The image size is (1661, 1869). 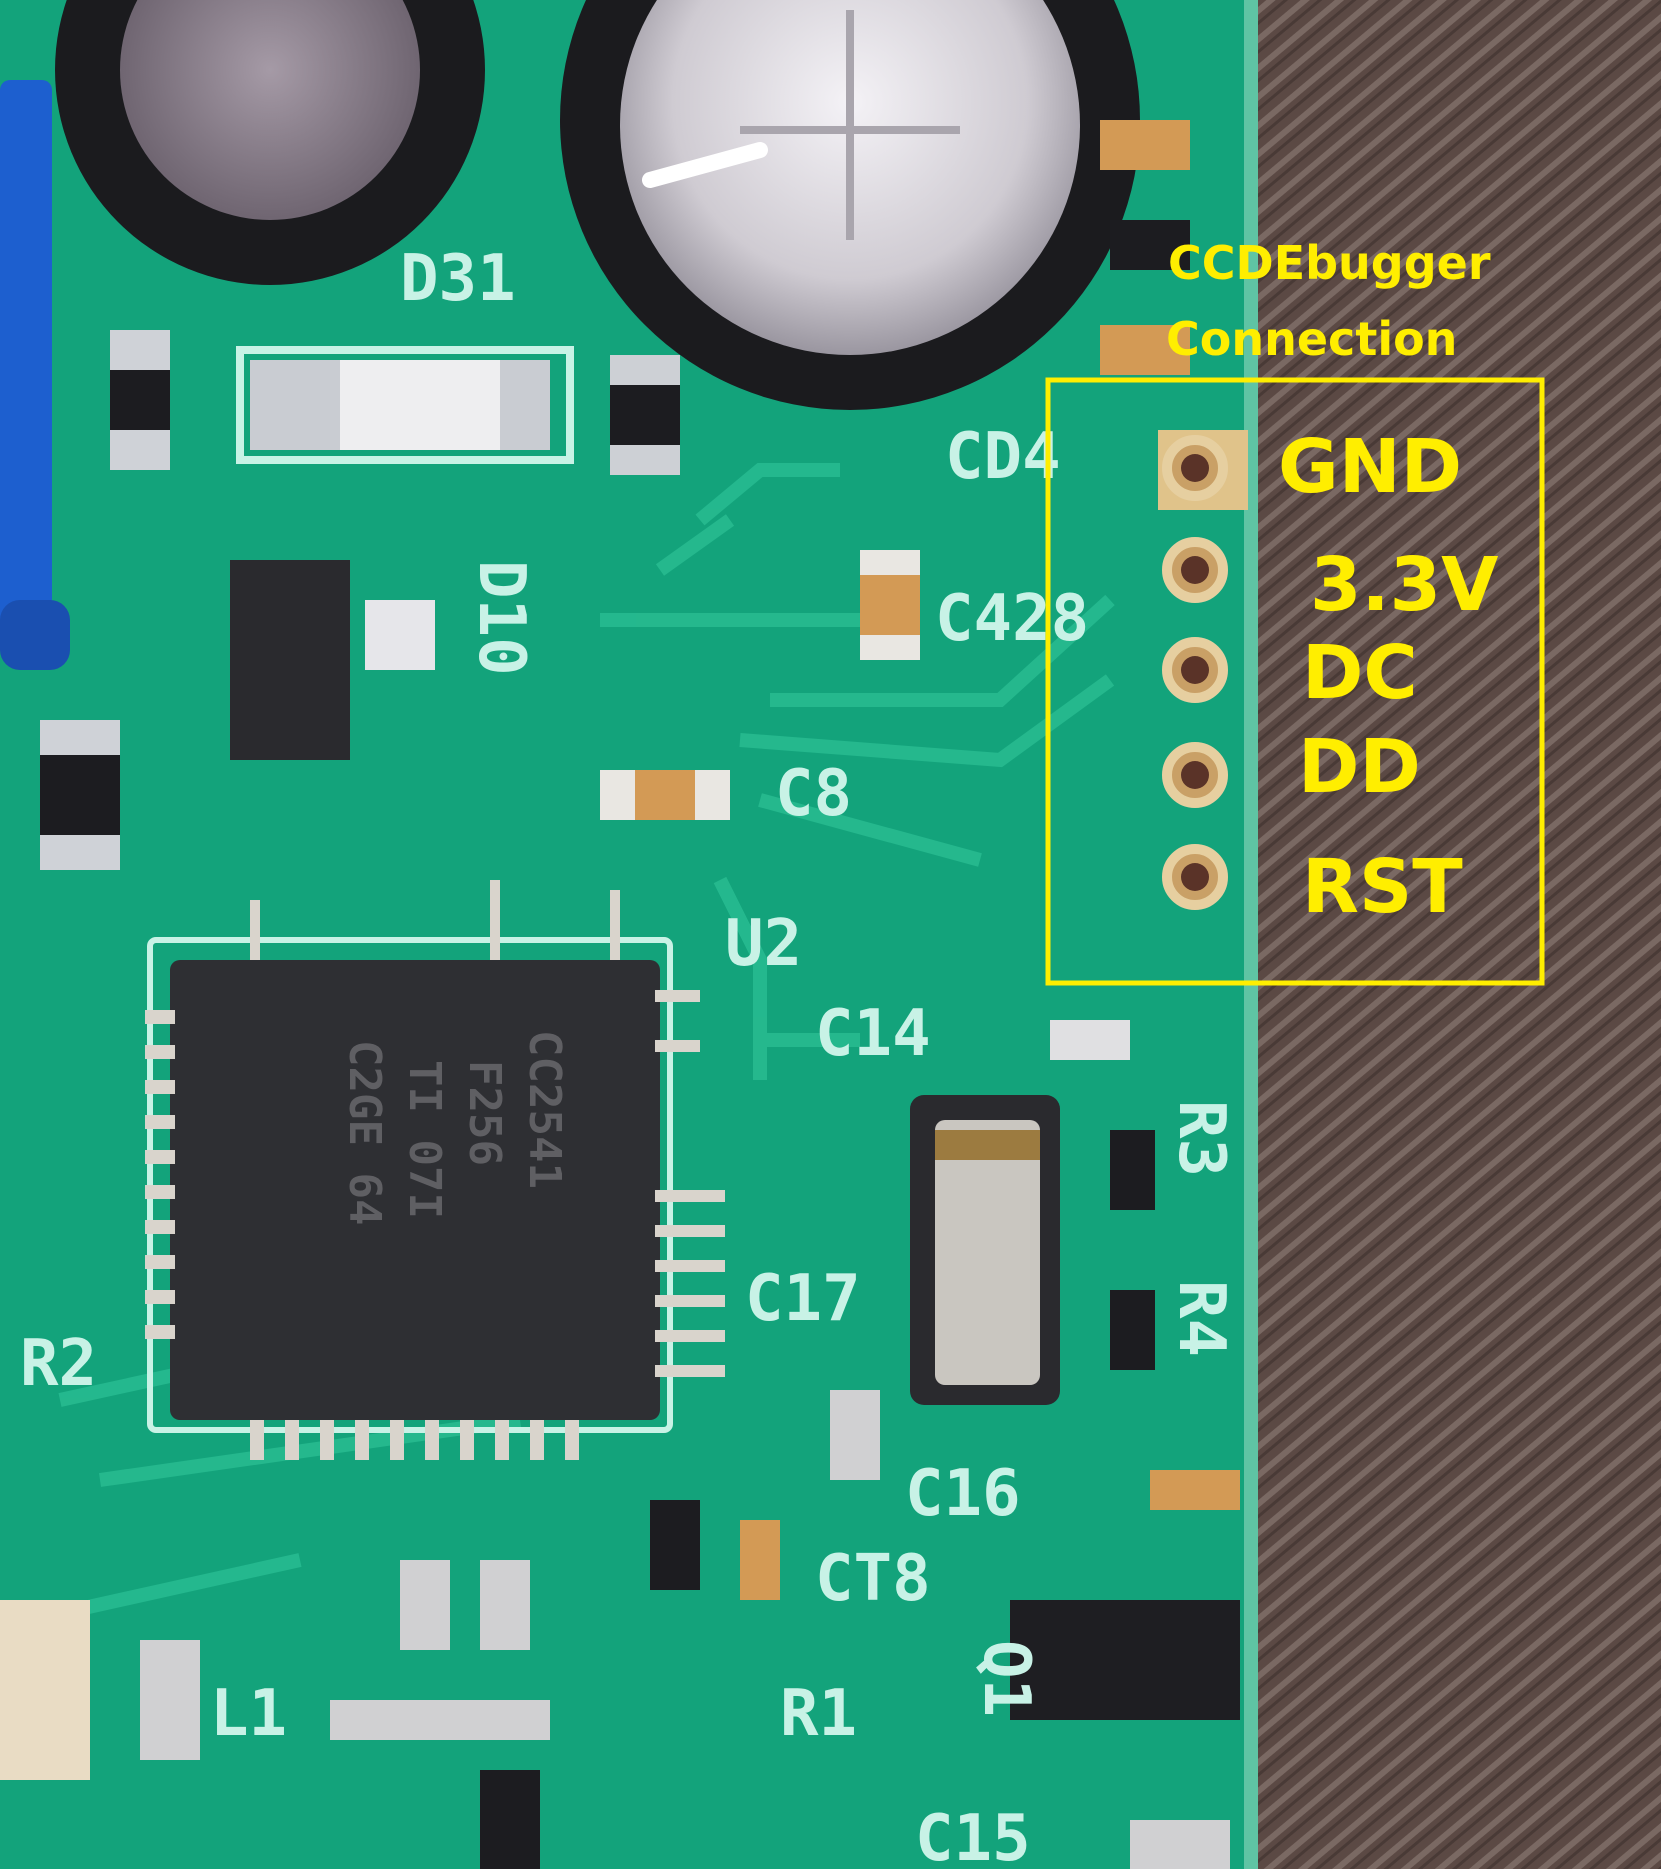 I want to click on silk-label-c428: C428, so click(x=1012, y=619).